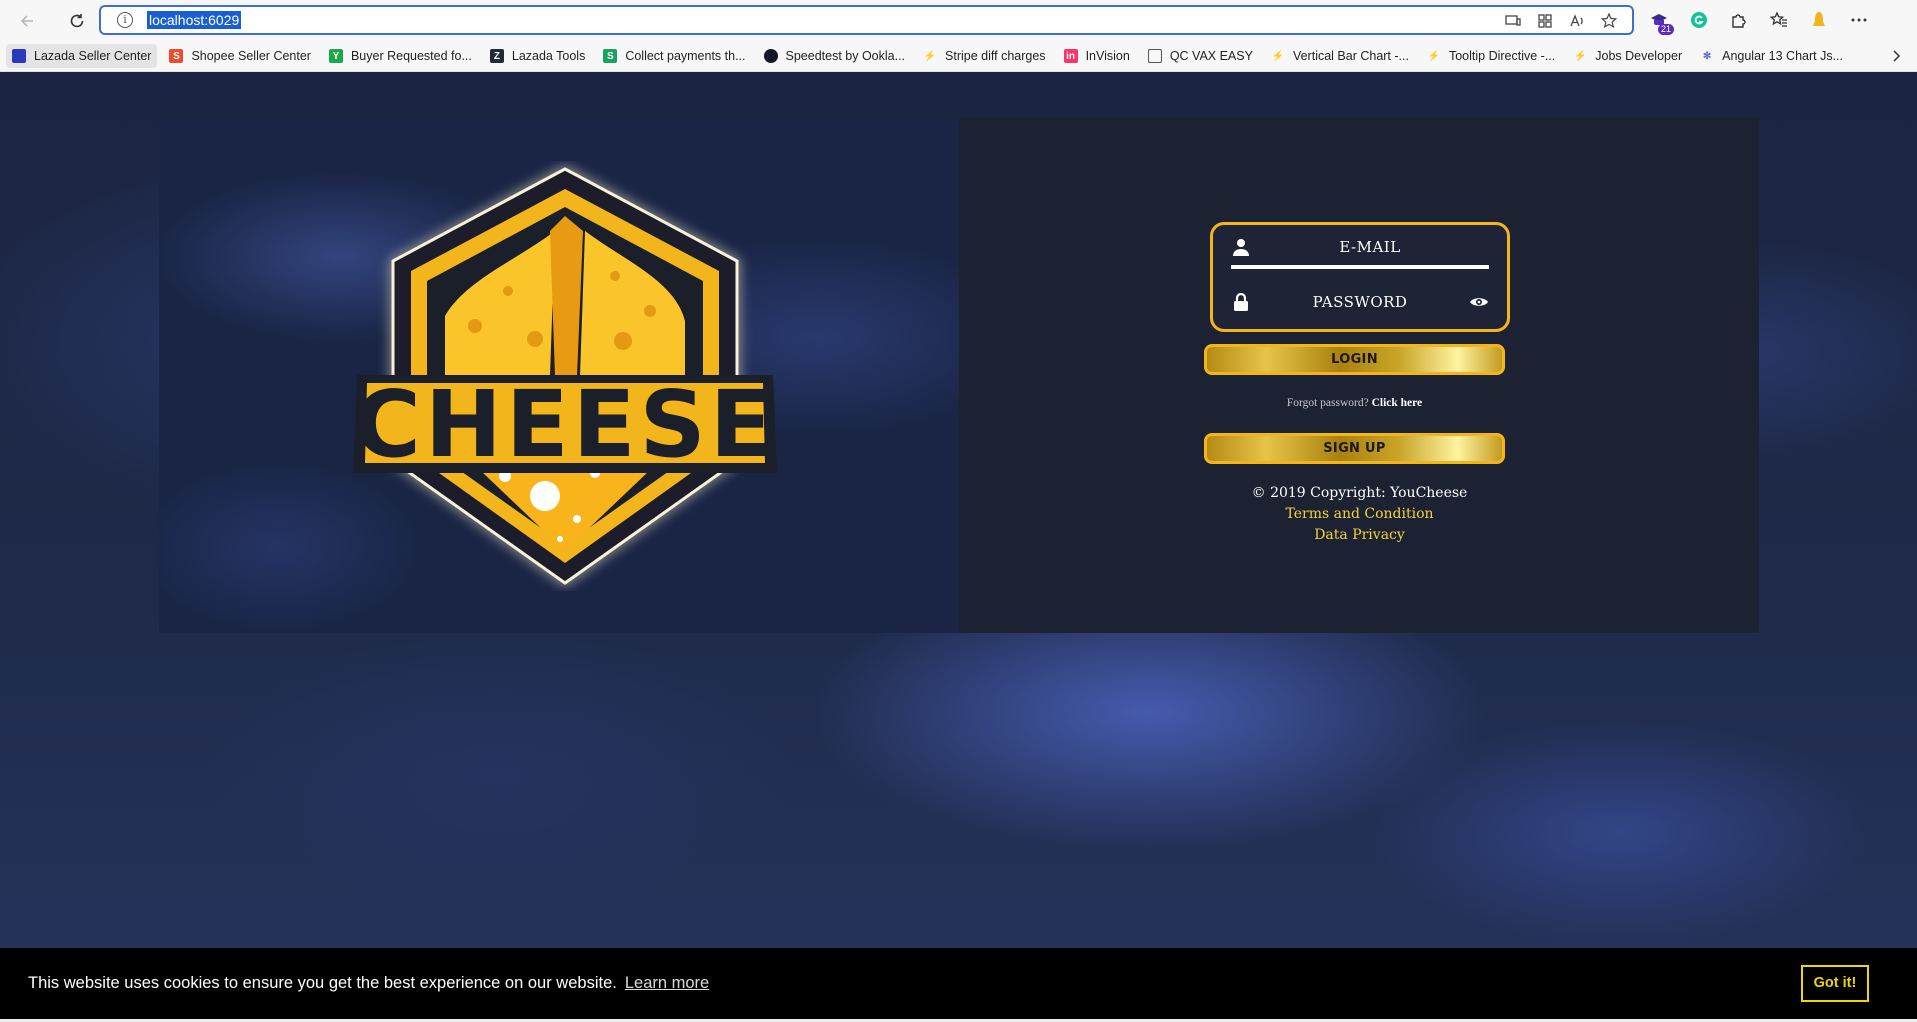 The height and width of the screenshot is (1022, 1917). What do you see at coordinates (1359, 535) in the screenshot?
I see `privacy-link: Data Privacy` at bounding box center [1359, 535].